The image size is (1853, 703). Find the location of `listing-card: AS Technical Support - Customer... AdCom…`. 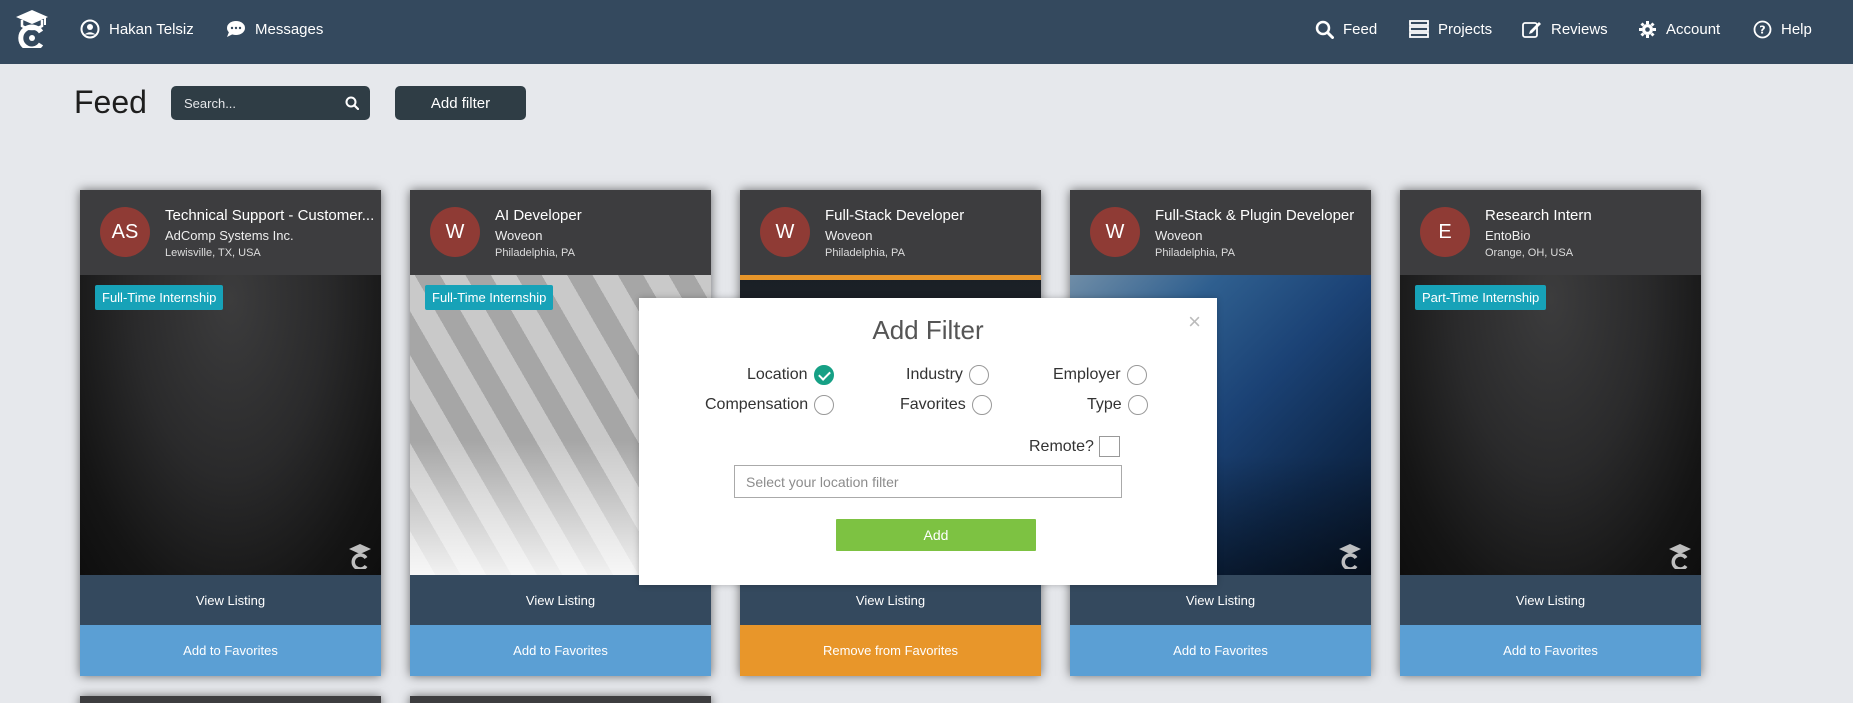

listing-card: AS Technical Support - Customer... AdCom… is located at coordinates (230, 433).